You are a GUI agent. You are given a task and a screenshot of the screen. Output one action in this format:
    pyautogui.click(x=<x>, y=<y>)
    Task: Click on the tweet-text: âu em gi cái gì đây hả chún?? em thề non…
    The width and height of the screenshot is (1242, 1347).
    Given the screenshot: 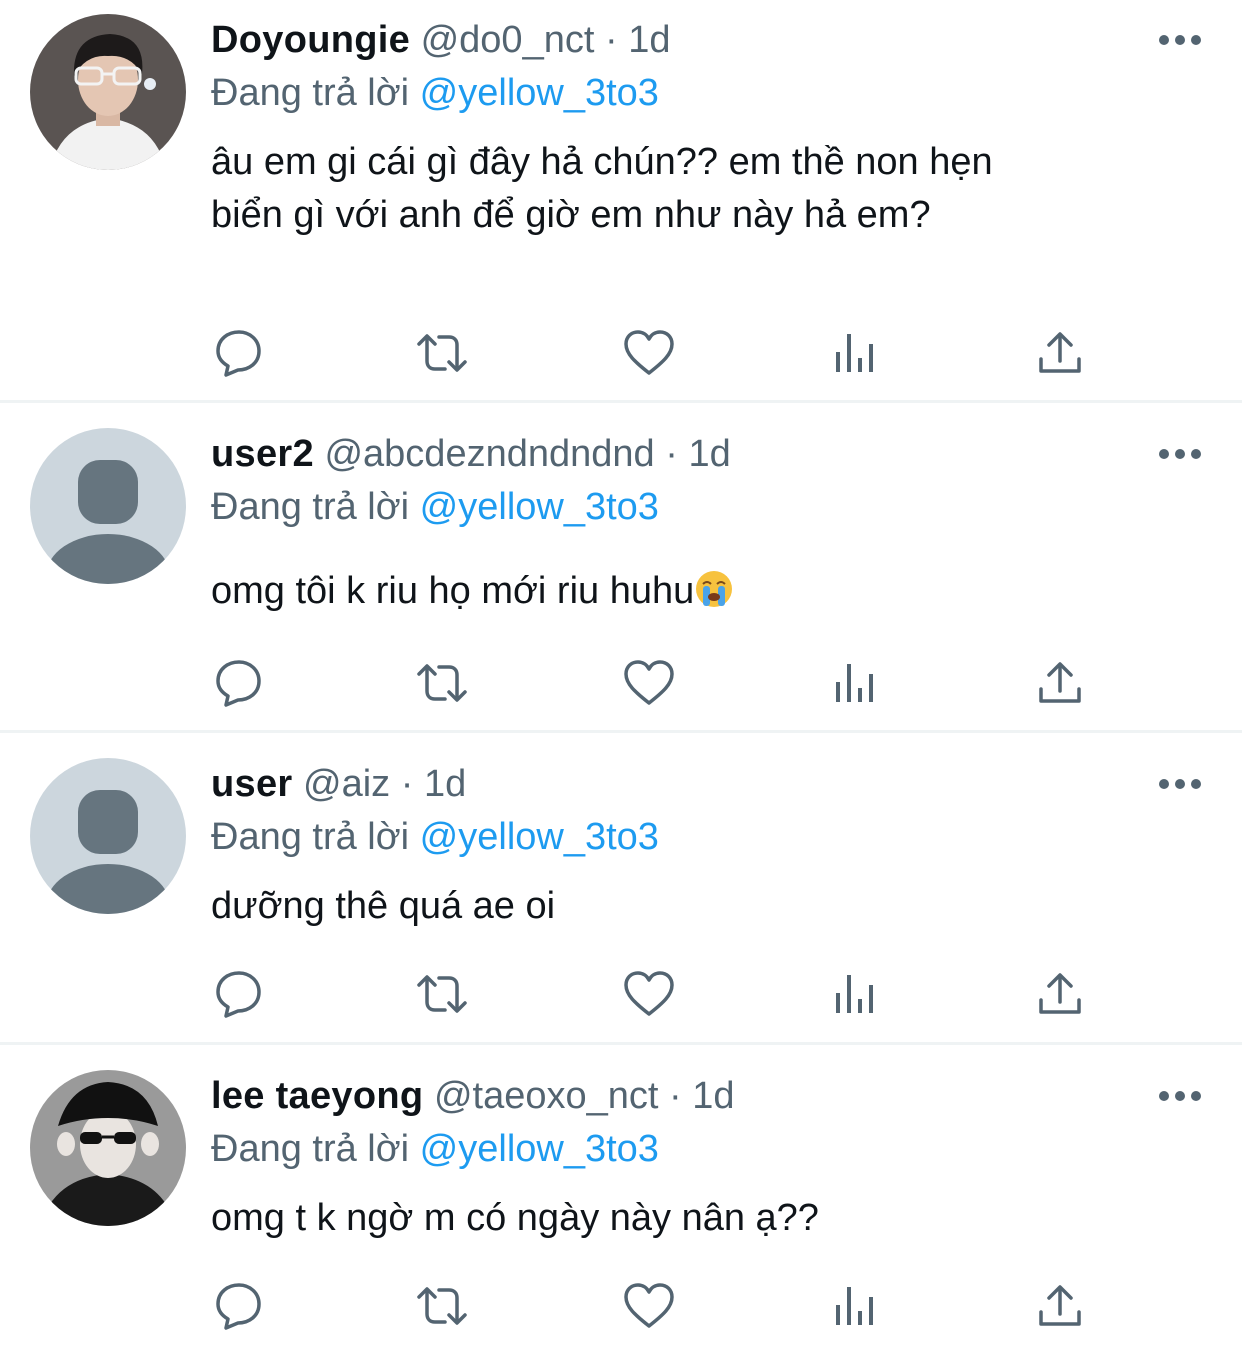 What is the action you would take?
    pyautogui.click(x=691, y=189)
    